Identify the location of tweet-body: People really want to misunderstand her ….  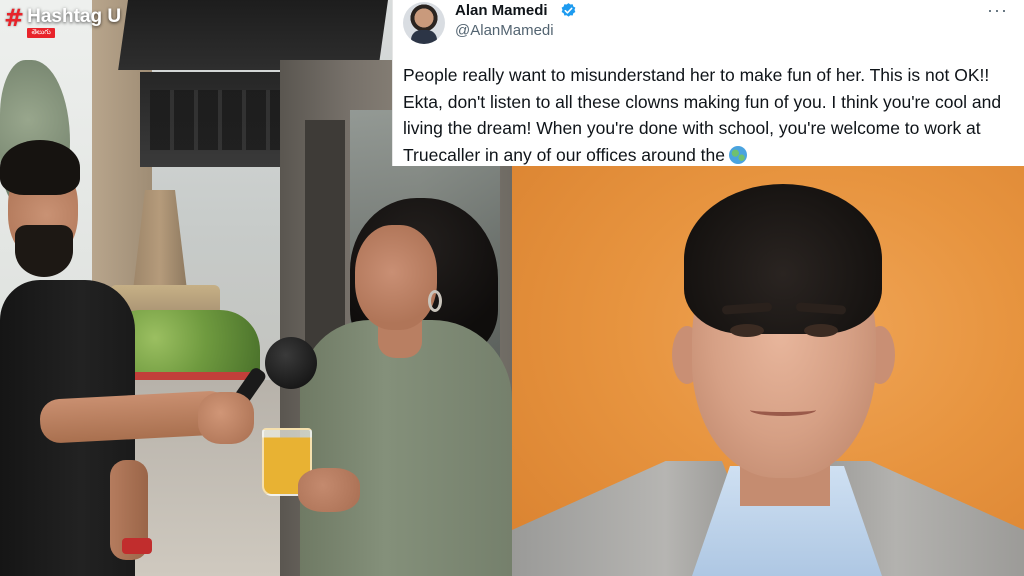
(702, 115).